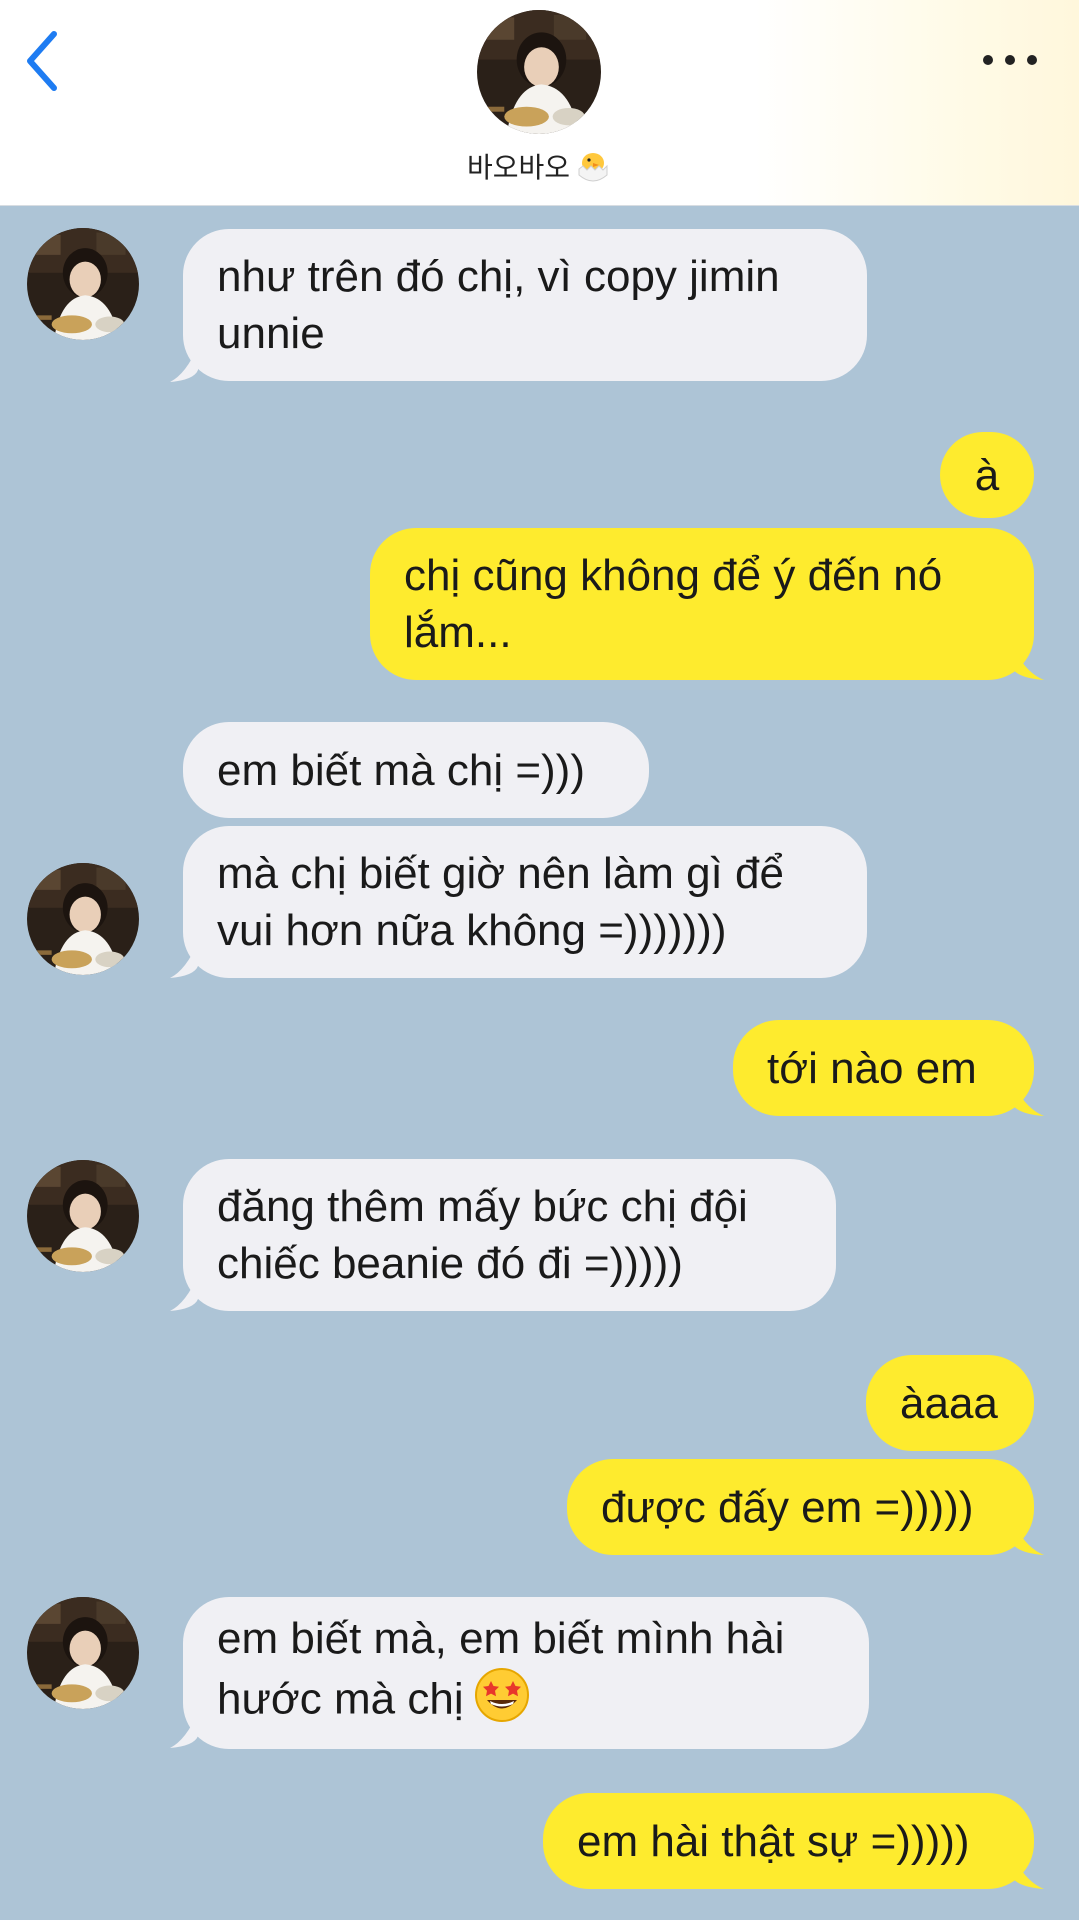 This screenshot has width=1079, height=1920. What do you see at coordinates (518, 167) in the screenshot?
I see `contact-name: 바오바오` at bounding box center [518, 167].